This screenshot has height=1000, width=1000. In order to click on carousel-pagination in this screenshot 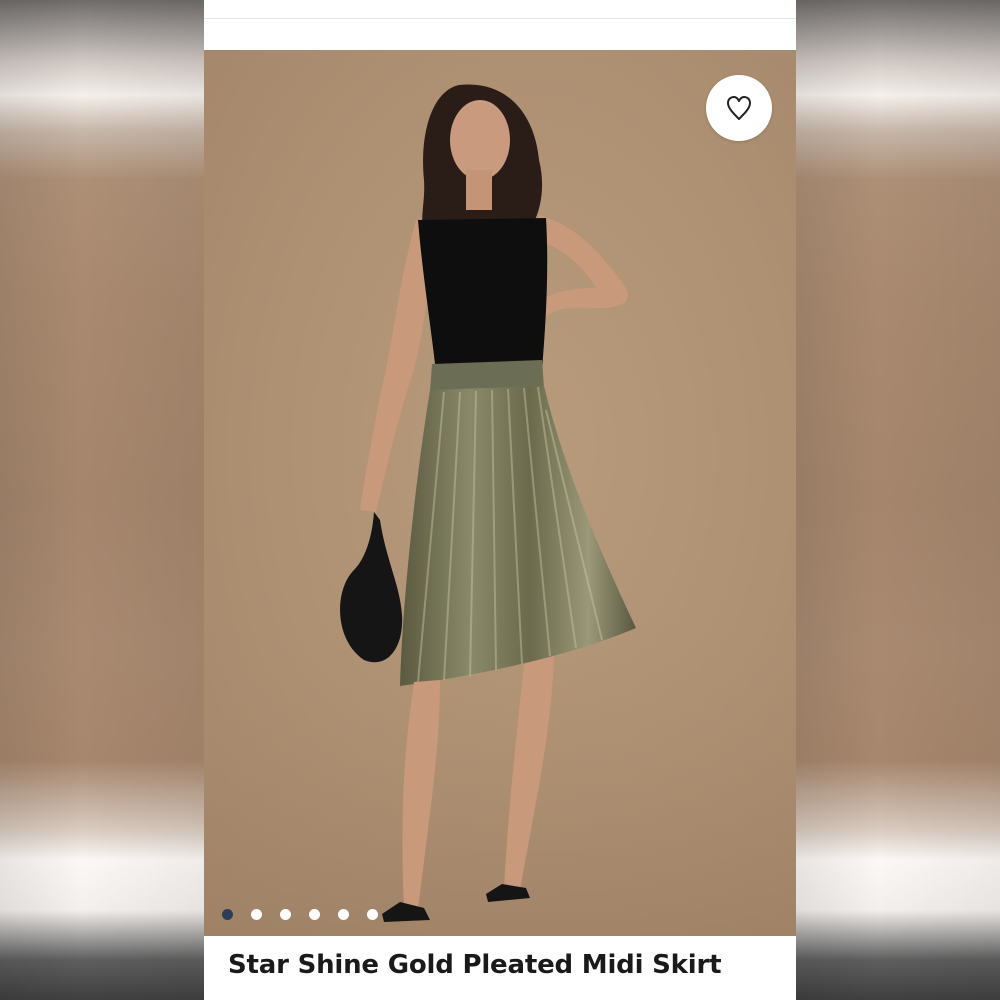, I will do `click(300, 914)`.